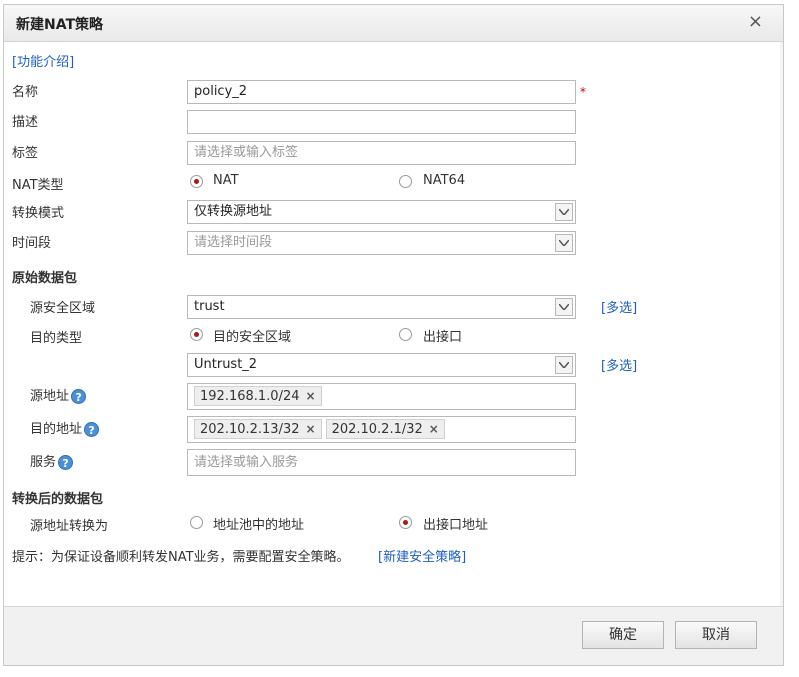  I want to click on cancel-button: 取消, so click(716, 635).